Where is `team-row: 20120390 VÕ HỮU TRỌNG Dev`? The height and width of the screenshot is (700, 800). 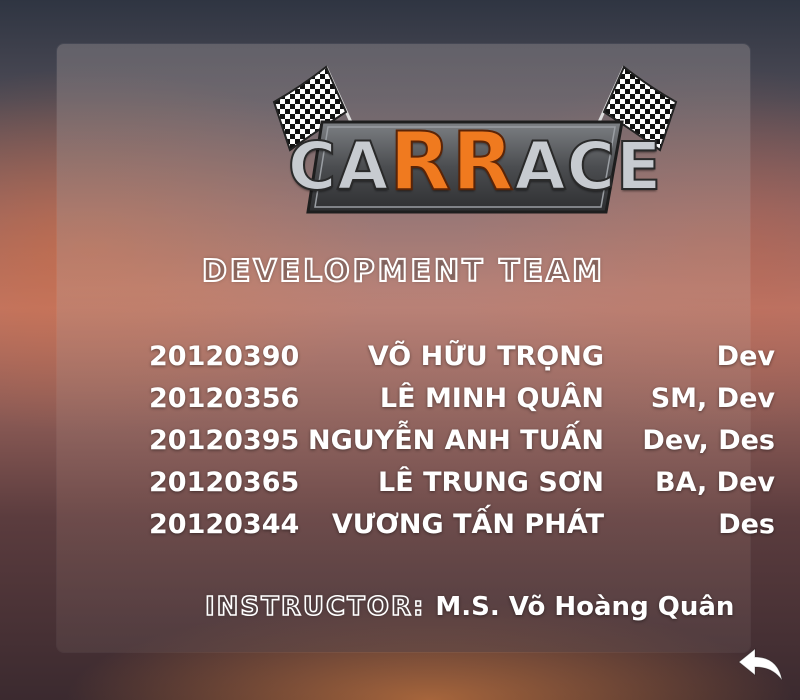
team-row: 20120390 VÕ HỮU TRỌNG Dev is located at coordinates (464, 359).